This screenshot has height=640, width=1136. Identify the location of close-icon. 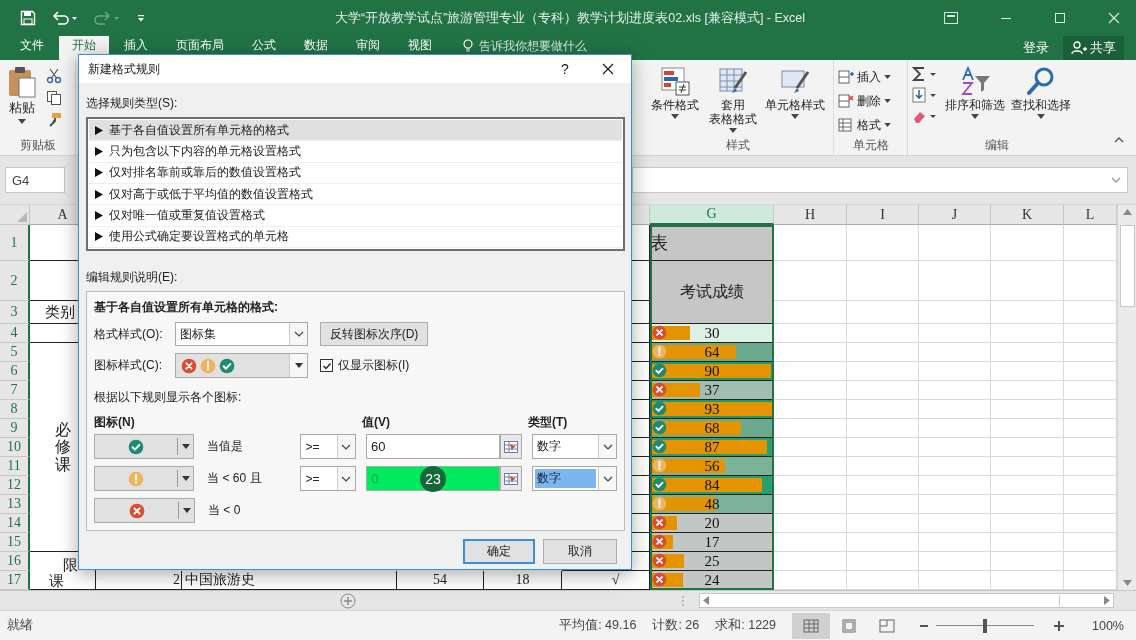
(1114, 18).